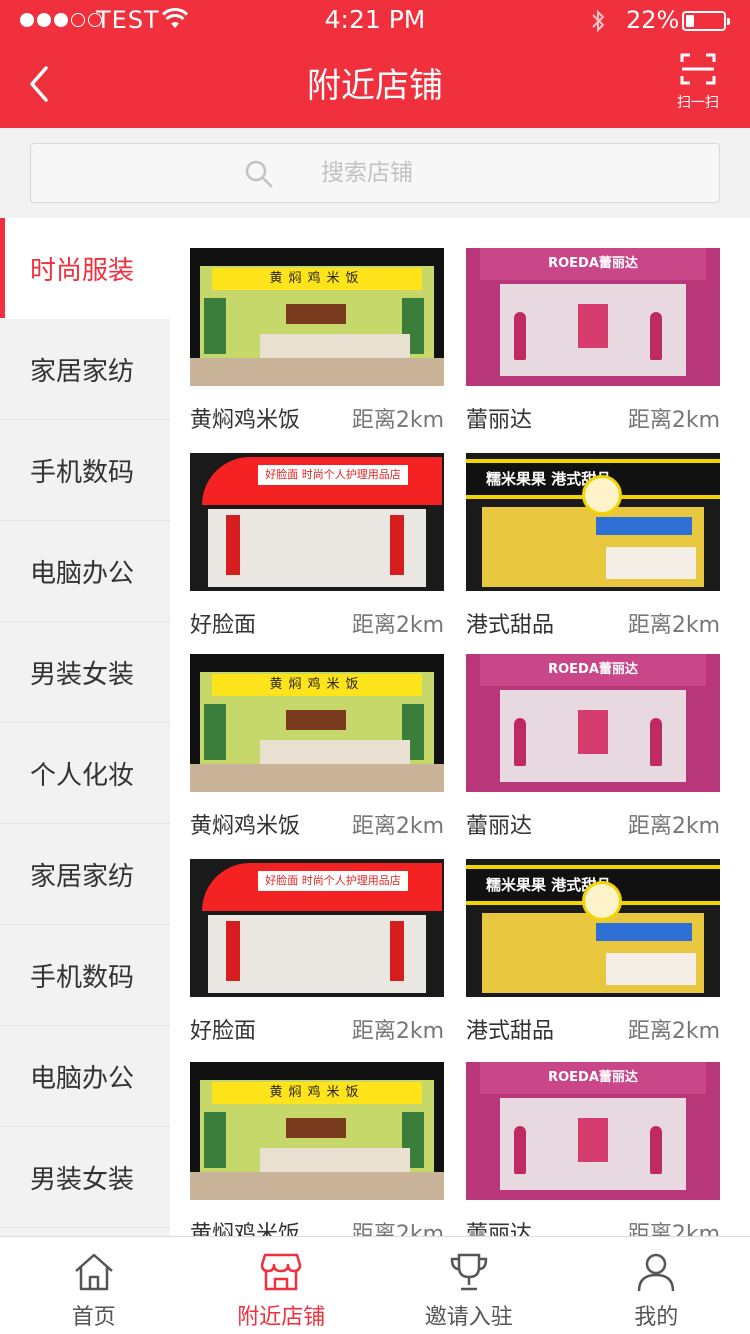  I want to click on bluetooth-icon, so click(598, 23).